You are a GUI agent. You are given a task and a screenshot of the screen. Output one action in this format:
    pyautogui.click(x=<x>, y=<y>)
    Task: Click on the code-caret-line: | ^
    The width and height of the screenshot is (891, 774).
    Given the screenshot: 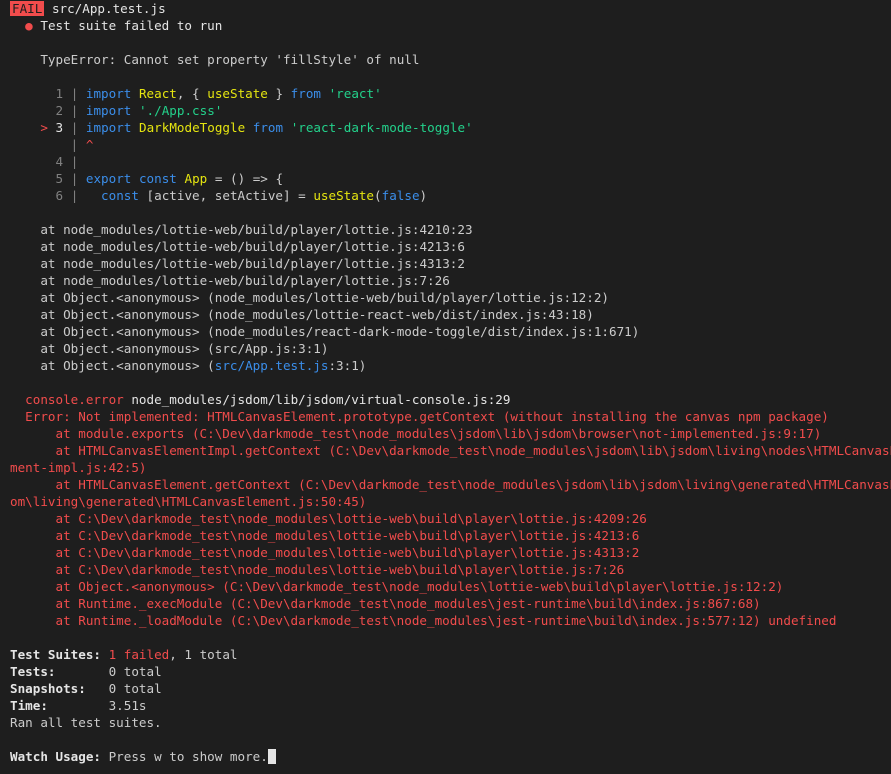 What is the action you would take?
    pyautogui.click(x=82, y=144)
    